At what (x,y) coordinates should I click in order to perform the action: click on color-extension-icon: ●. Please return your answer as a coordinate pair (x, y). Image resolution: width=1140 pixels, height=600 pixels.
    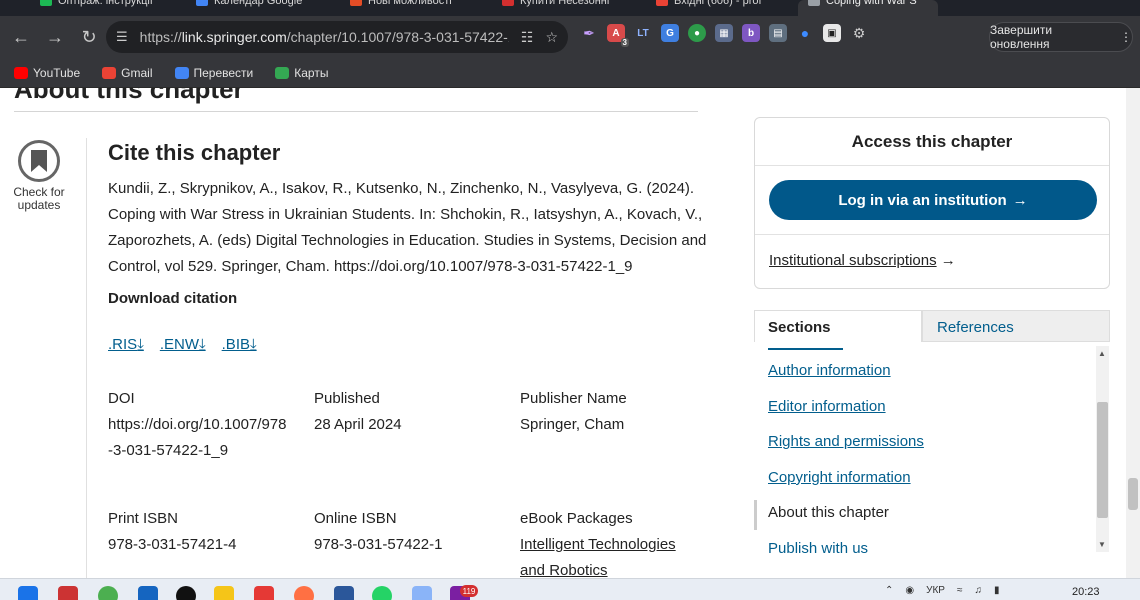
    Looking at the image, I should click on (697, 33).